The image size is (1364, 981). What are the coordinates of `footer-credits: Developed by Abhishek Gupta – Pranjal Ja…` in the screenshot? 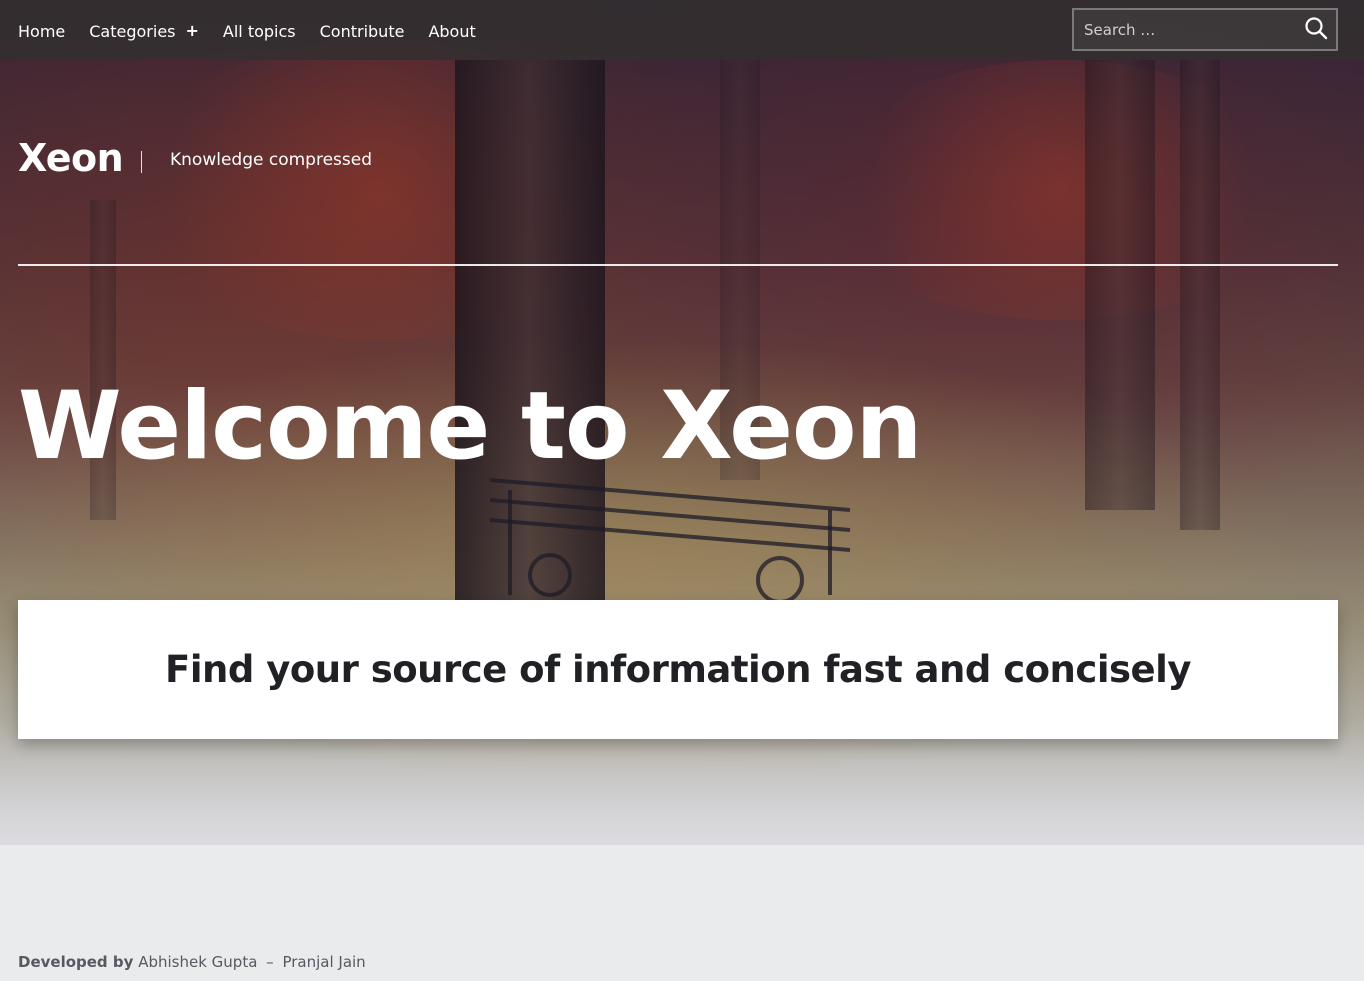 It's located at (192, 962).